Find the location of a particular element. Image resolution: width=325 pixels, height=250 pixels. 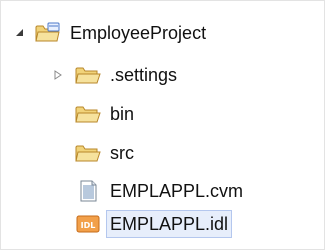

tree-item-bin: bin is located at coordinates (106, 114).